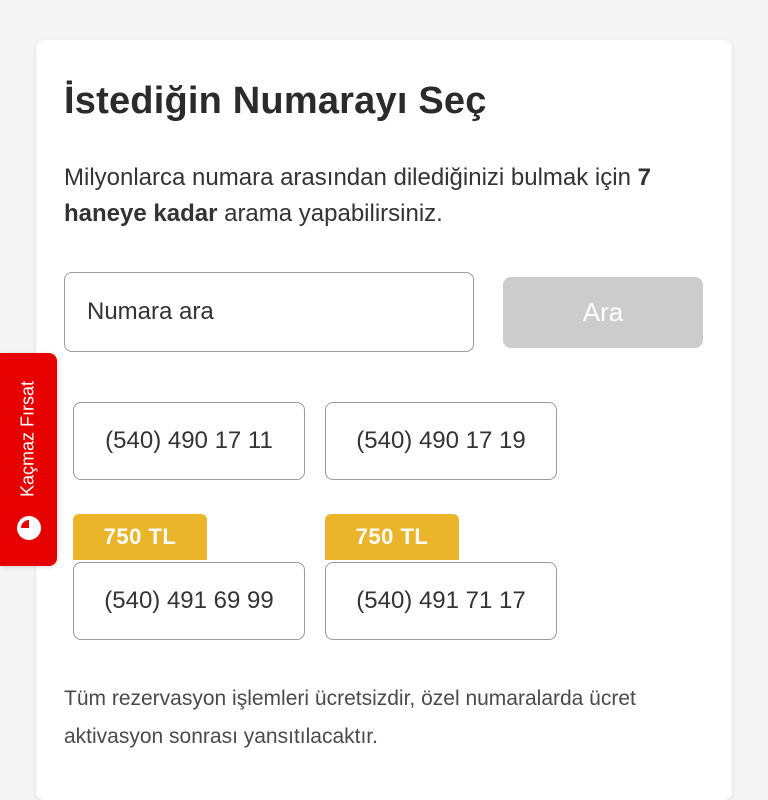 Image resolution: width=768 pixels, height=800 pixels. Describe the element at coordinates (603, 312) in the screenshot. I see `search-button: Ara` at that location.